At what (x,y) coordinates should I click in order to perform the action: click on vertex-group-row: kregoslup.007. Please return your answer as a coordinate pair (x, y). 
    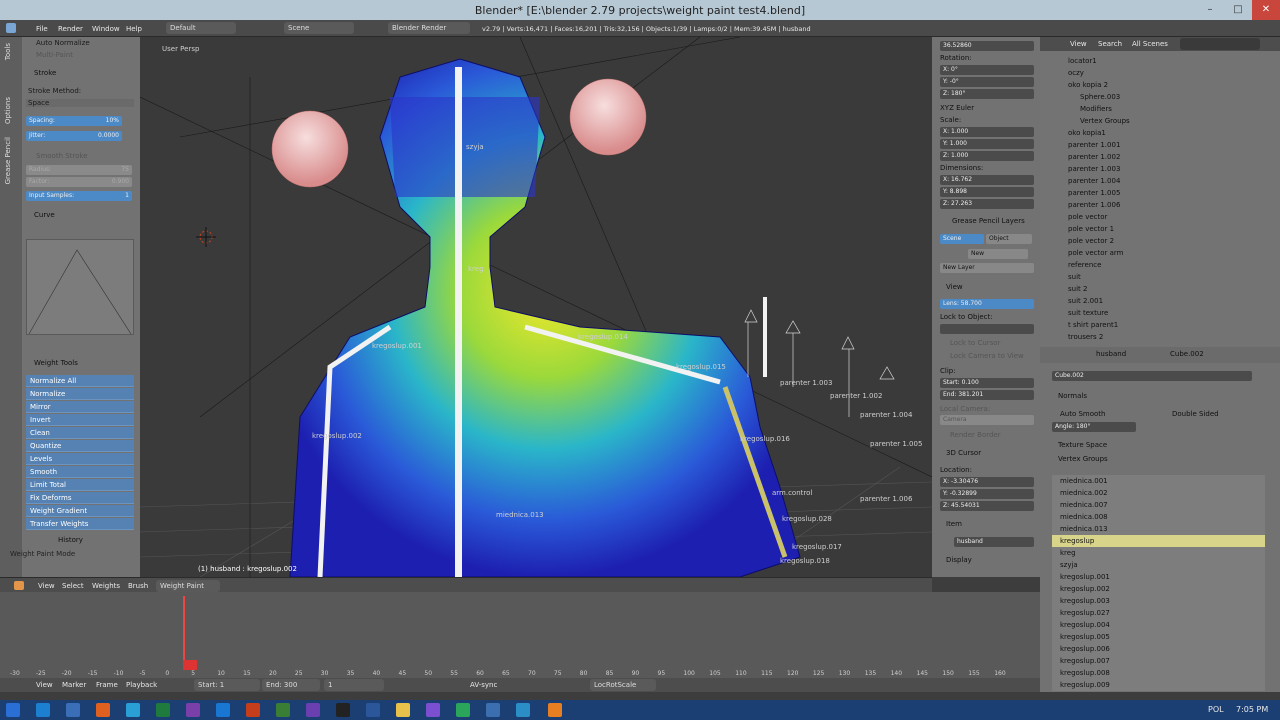
    Looking at the image, I should click on (1158, 661).